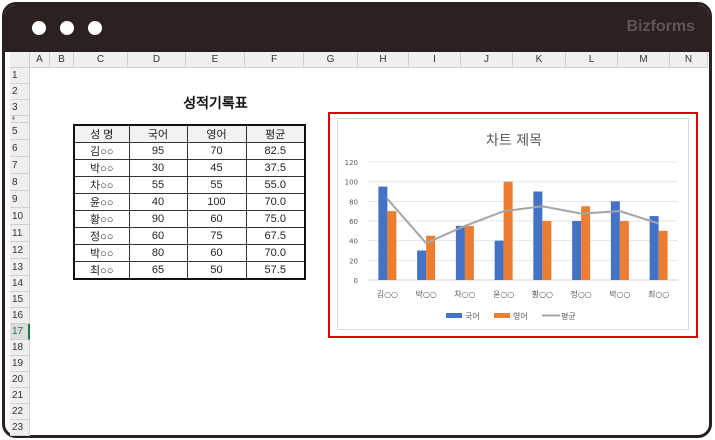 This screenshot has height=440, width=715. What do you see at coordinates (20, 364) in the screenshot?
I see `row-header-19: 19` at bounding box center [20, 364].